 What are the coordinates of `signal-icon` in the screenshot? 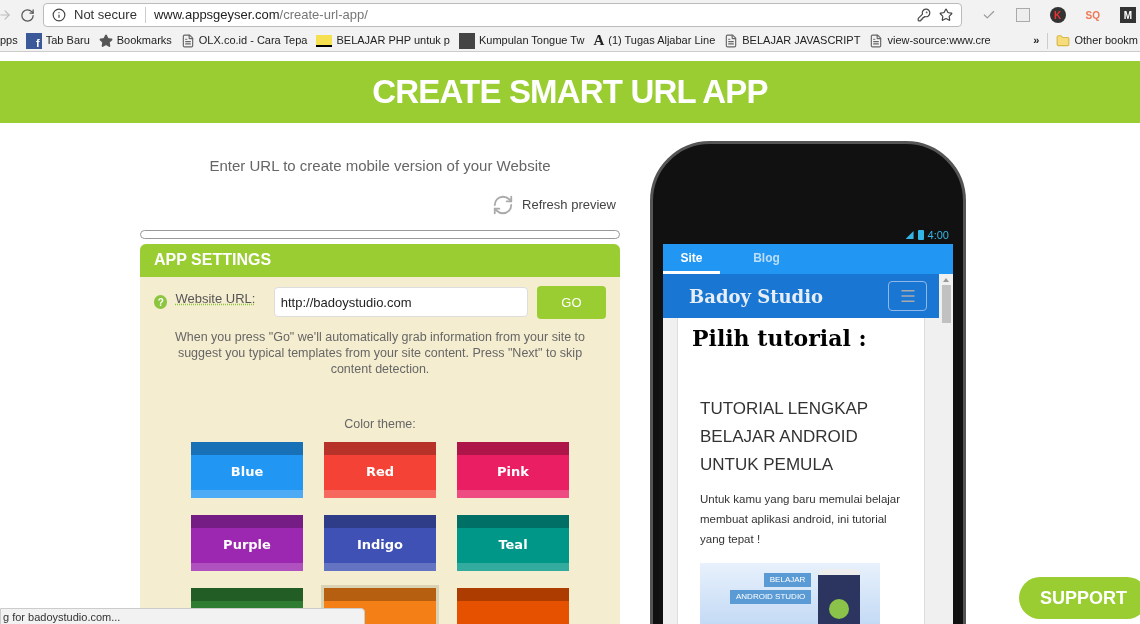 It's located at (909, 235).